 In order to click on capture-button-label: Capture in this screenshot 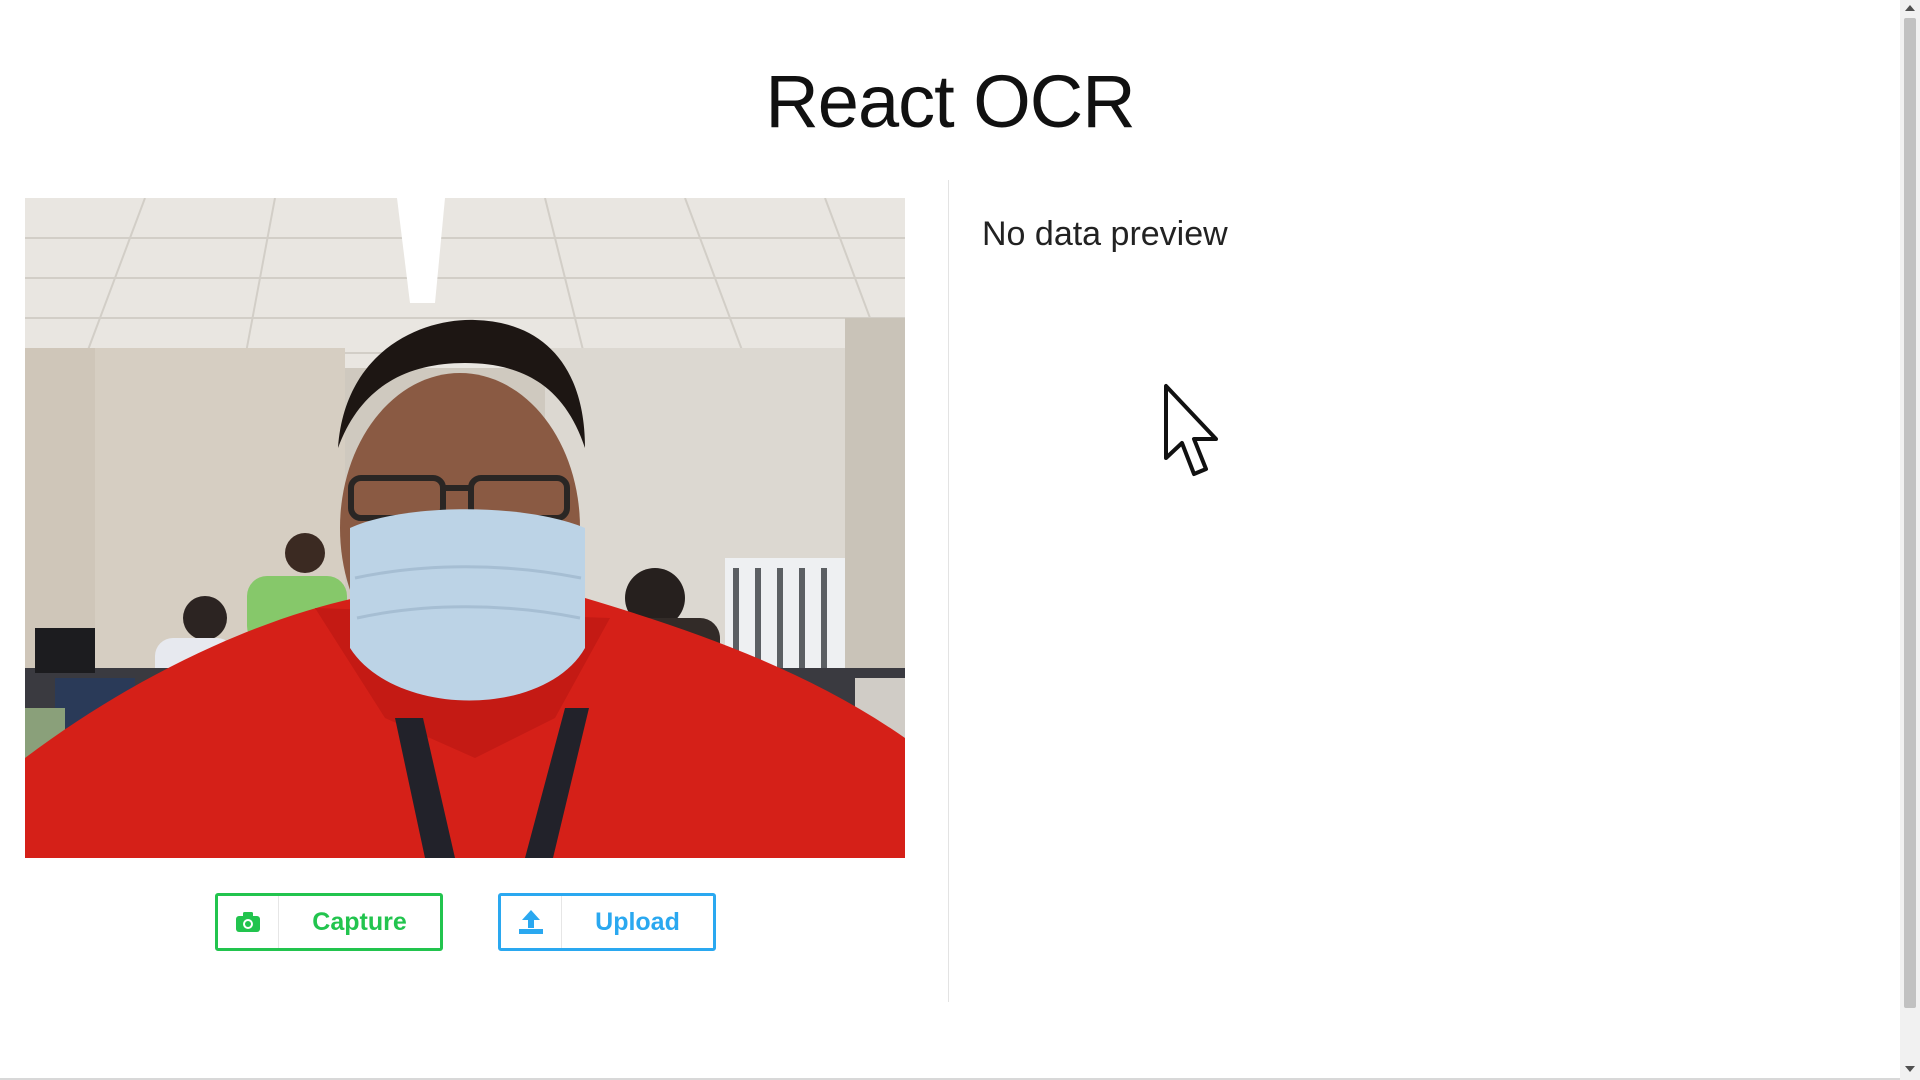, I will do `click(359, 921)`.